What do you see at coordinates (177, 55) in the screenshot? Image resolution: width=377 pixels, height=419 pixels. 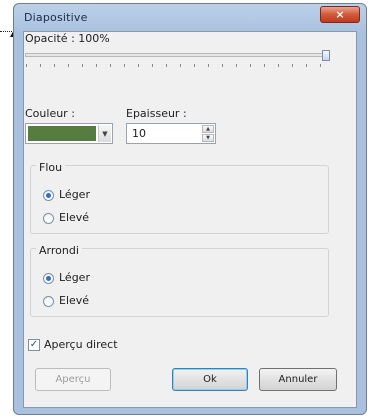 I see `opacity-slider-track` at bounding box center [177, 55].